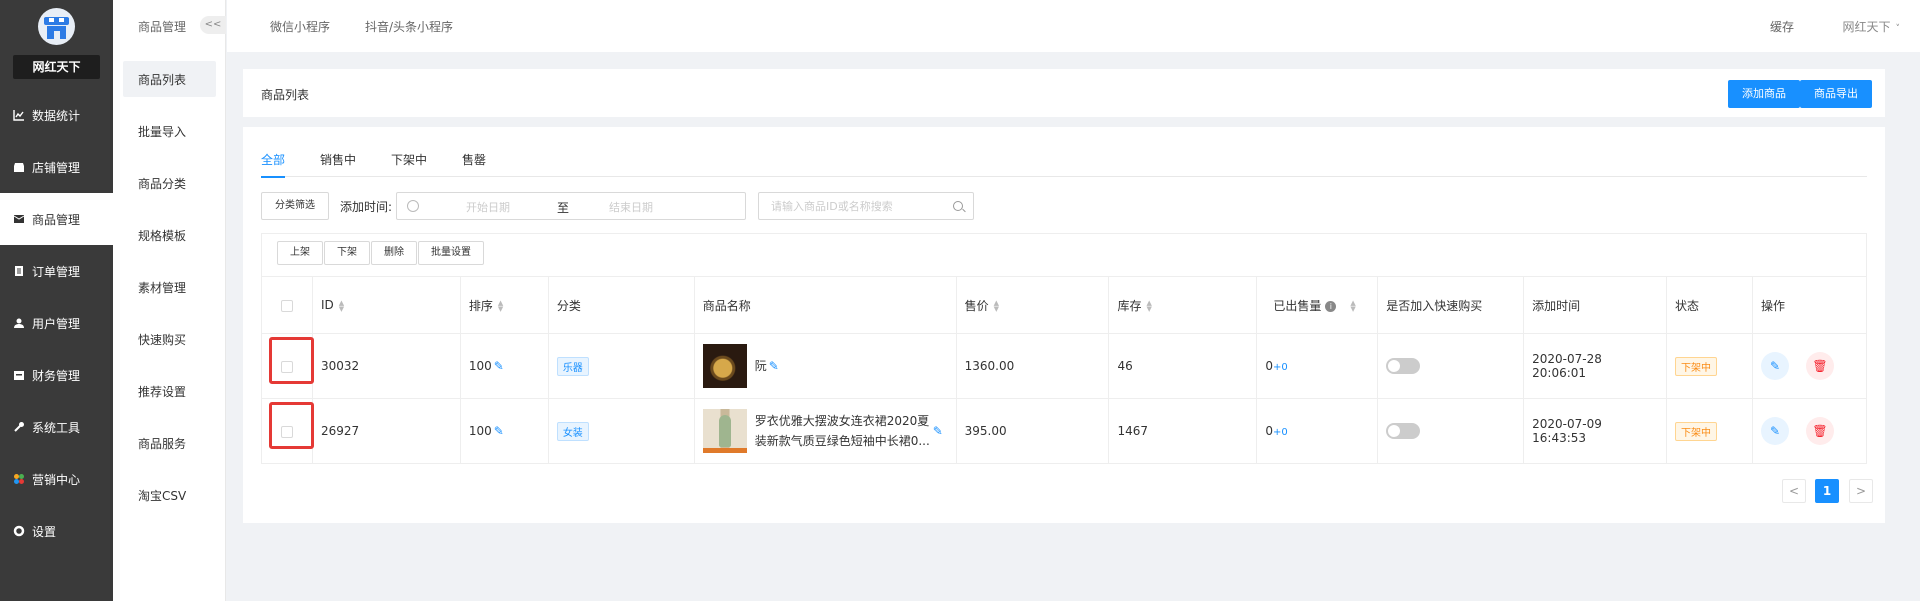  What do you see at coordinates (338, 163) in the screenshot?
I see `tab-on-sale: 销售中` at bounding box center [338, 163].